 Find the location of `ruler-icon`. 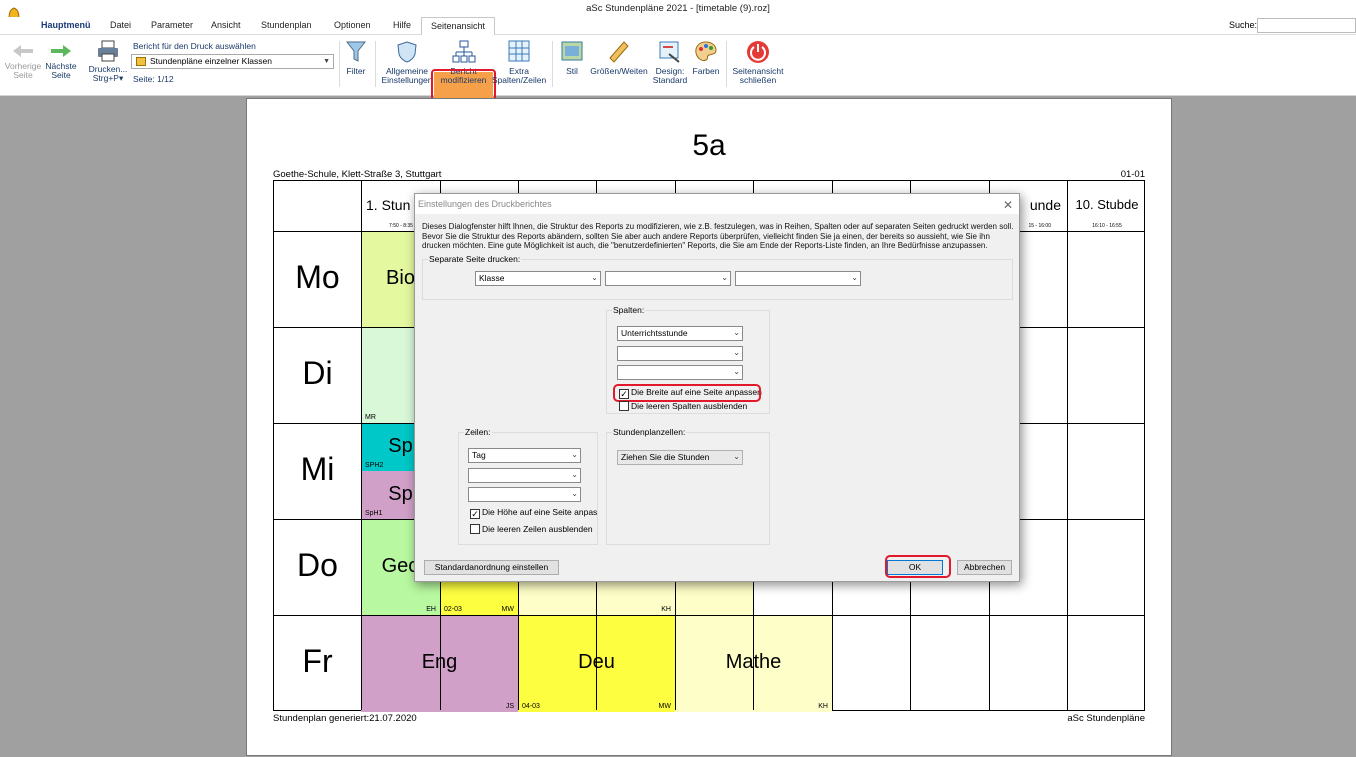

ruler-icon is located at coordinates (619, 52).